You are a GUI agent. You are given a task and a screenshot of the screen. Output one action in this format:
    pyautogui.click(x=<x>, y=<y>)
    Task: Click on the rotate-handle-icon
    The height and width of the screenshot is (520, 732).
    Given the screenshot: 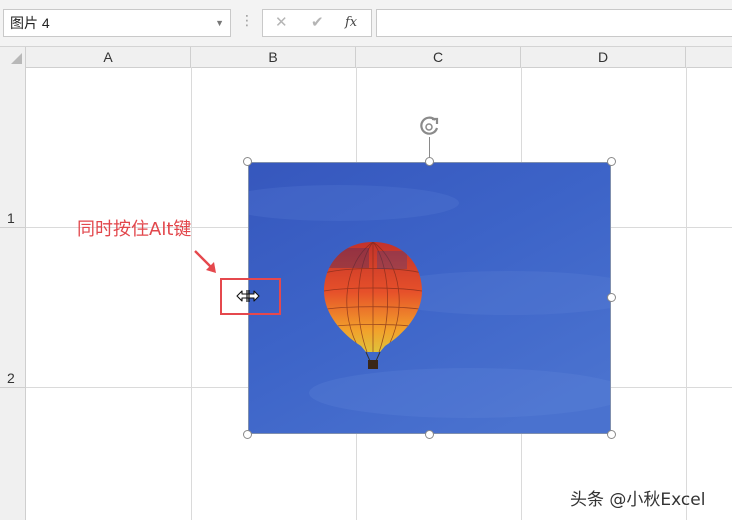 What is the action you would take?
    pyautogui.click(x=431, y=127)
    